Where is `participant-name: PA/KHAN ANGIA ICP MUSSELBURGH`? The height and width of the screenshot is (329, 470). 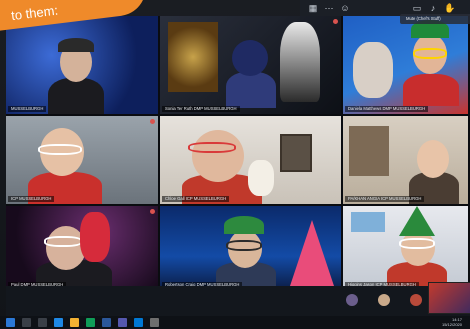
participant-name: PA/KHAN ANGIA ICP MUSSELBURGH is located at coordinates (385, 199).